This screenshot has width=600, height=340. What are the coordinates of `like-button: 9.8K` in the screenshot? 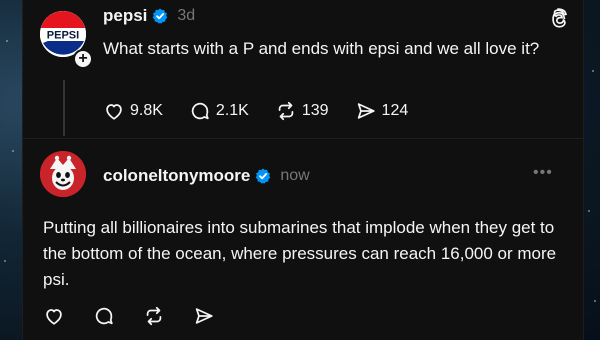 It's located at (133, 111).